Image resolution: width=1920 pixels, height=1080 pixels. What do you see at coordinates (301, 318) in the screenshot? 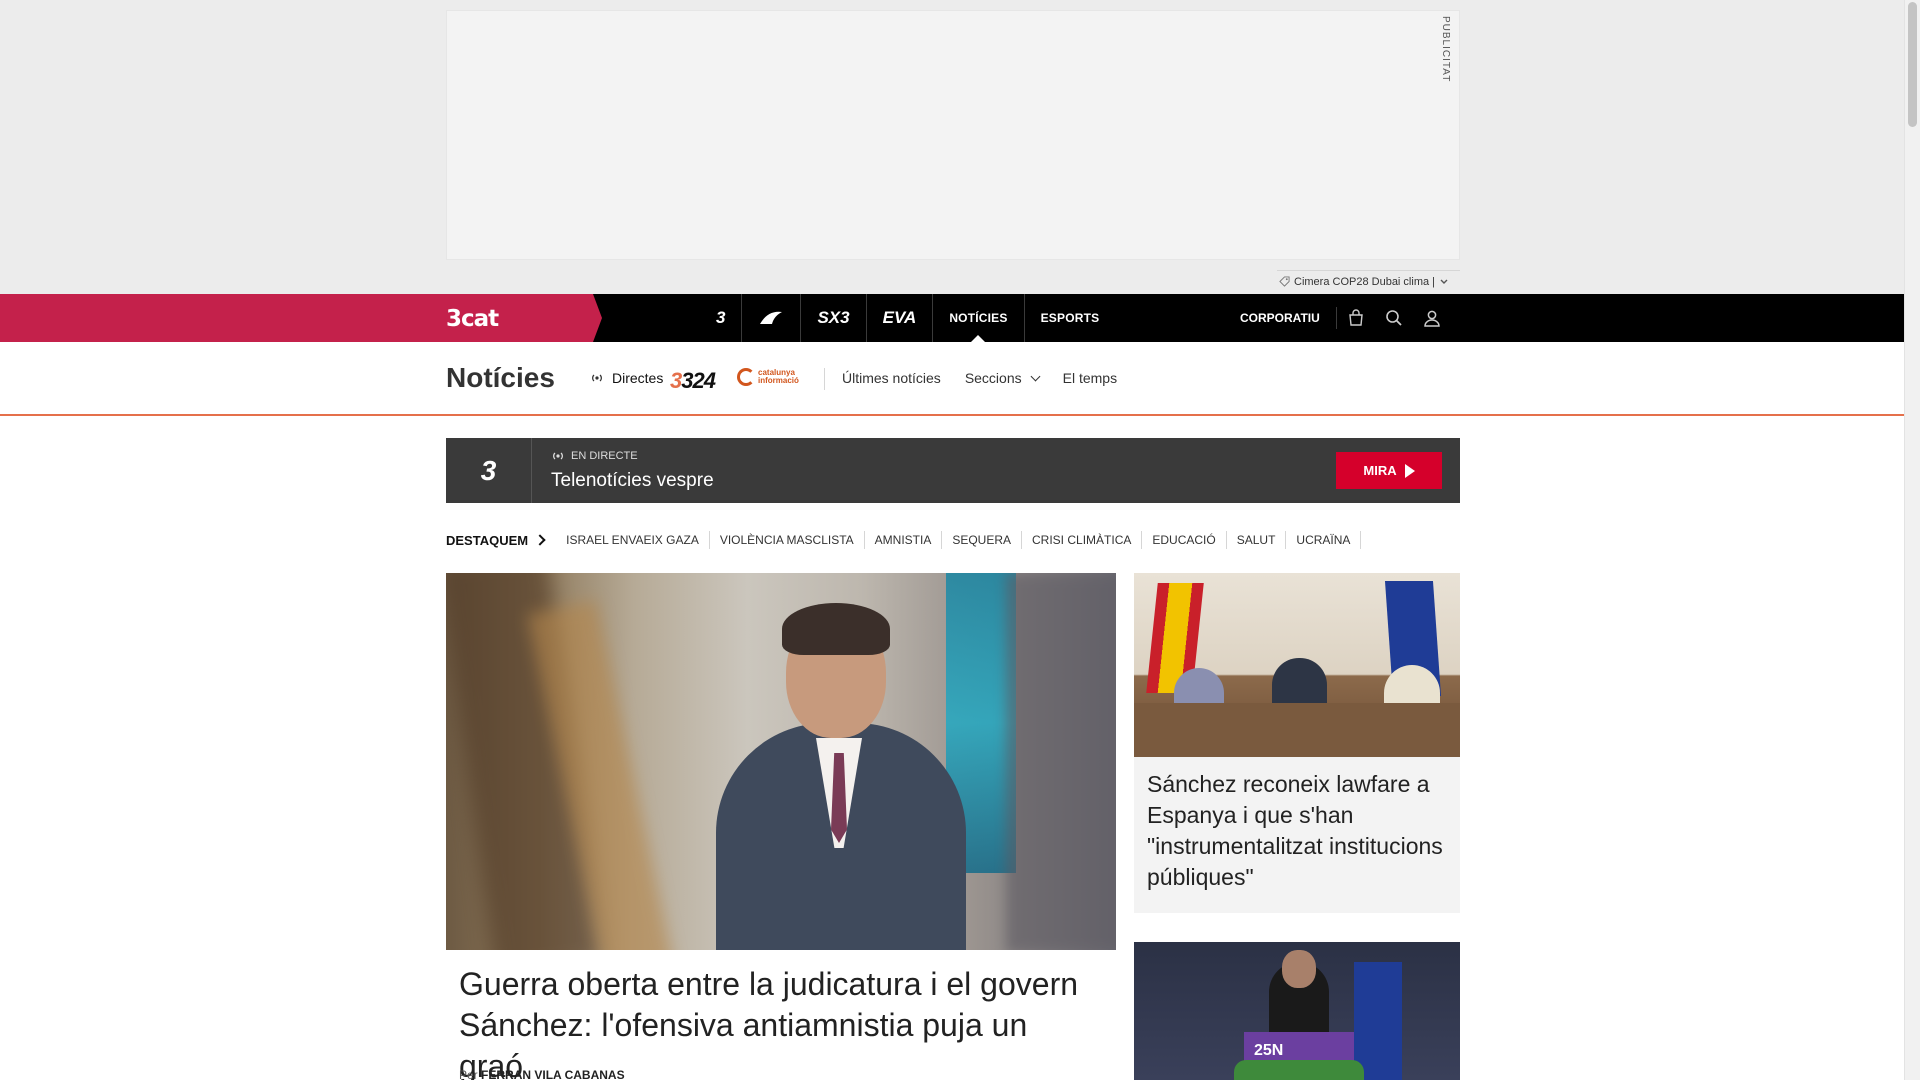
I see `brand-zone` at bounding box center [301, 318].